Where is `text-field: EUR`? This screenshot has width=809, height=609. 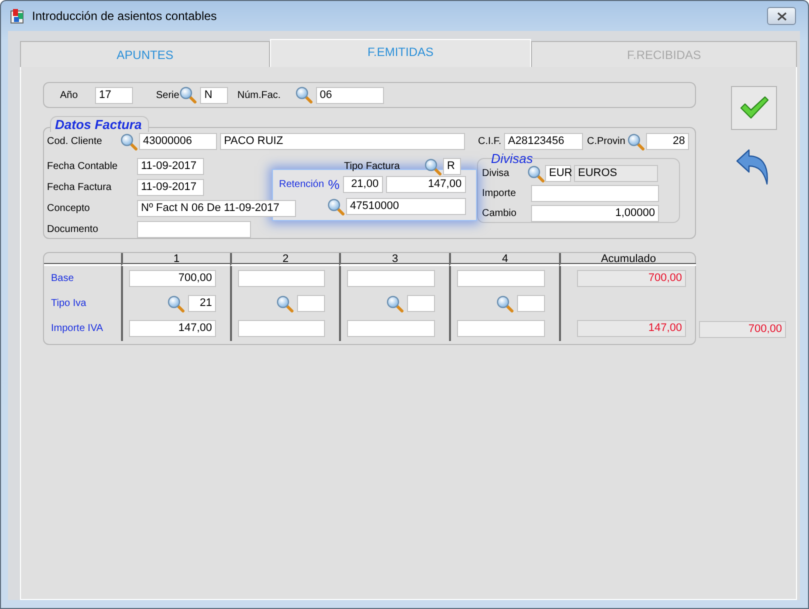 text-field: EUR is located at coordinates (558, 173).